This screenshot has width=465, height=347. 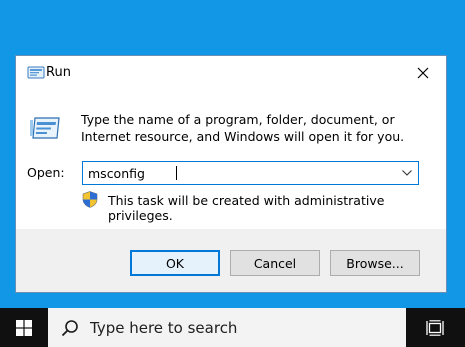 I want to click on close-icon, so click(x=423, y=73).